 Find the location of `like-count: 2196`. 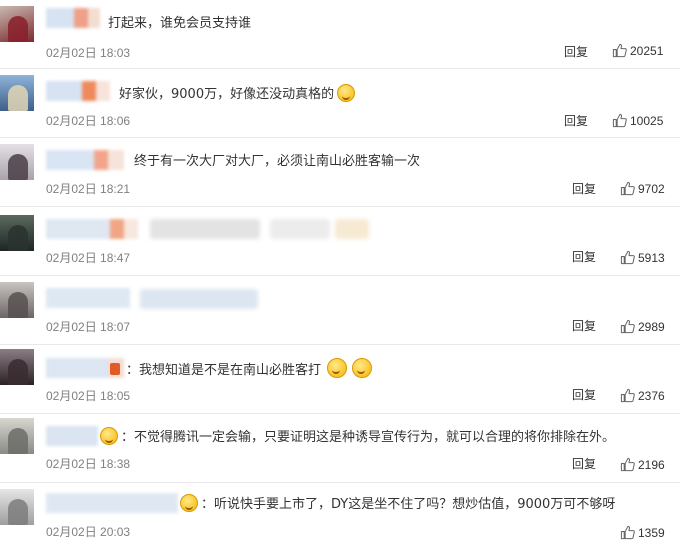

like-count: 2196 is located at coordinates (651, 465).